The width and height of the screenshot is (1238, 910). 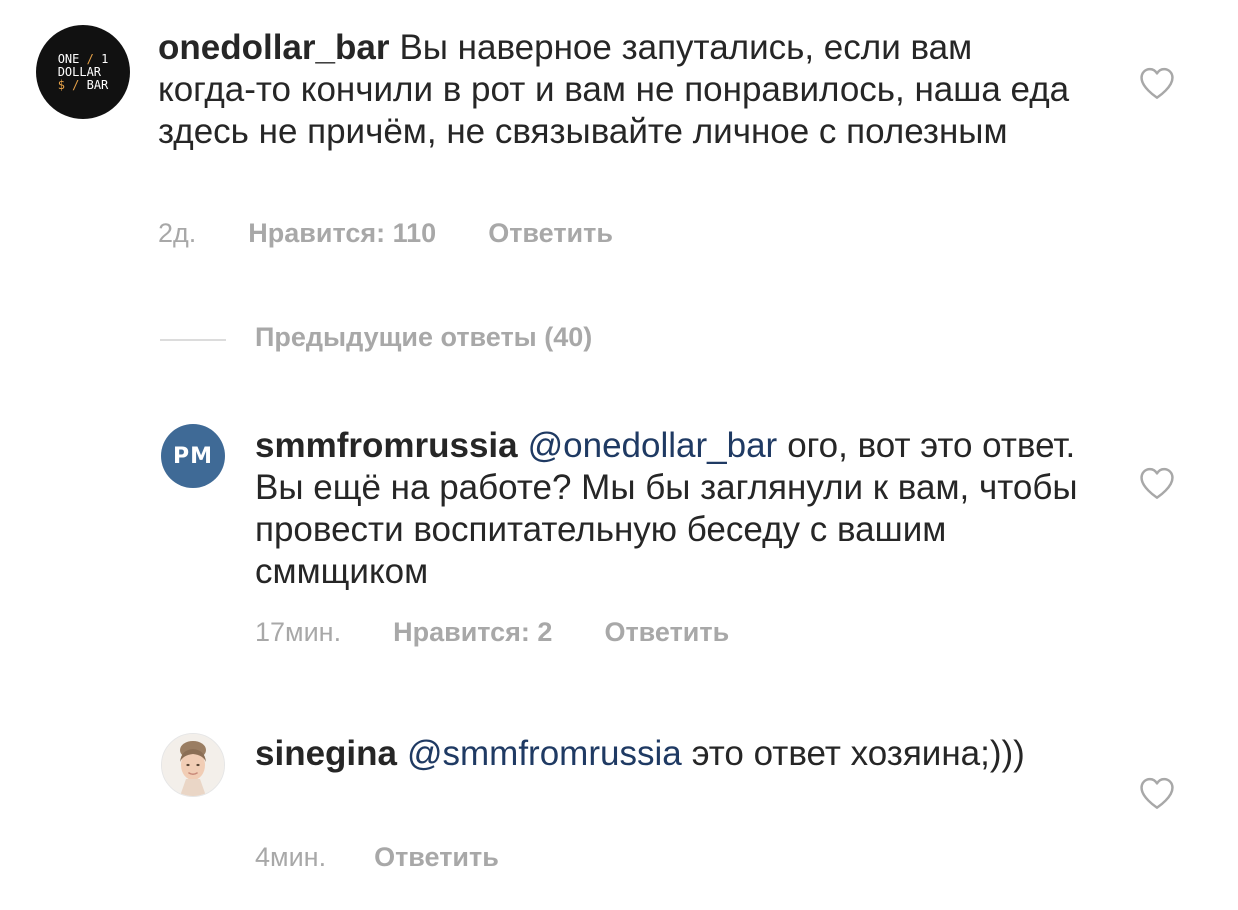 What do you see at coordinates (177, 233) in the screenshot?
I see `comment-time: 2д.` at bounding box center [177, 233].